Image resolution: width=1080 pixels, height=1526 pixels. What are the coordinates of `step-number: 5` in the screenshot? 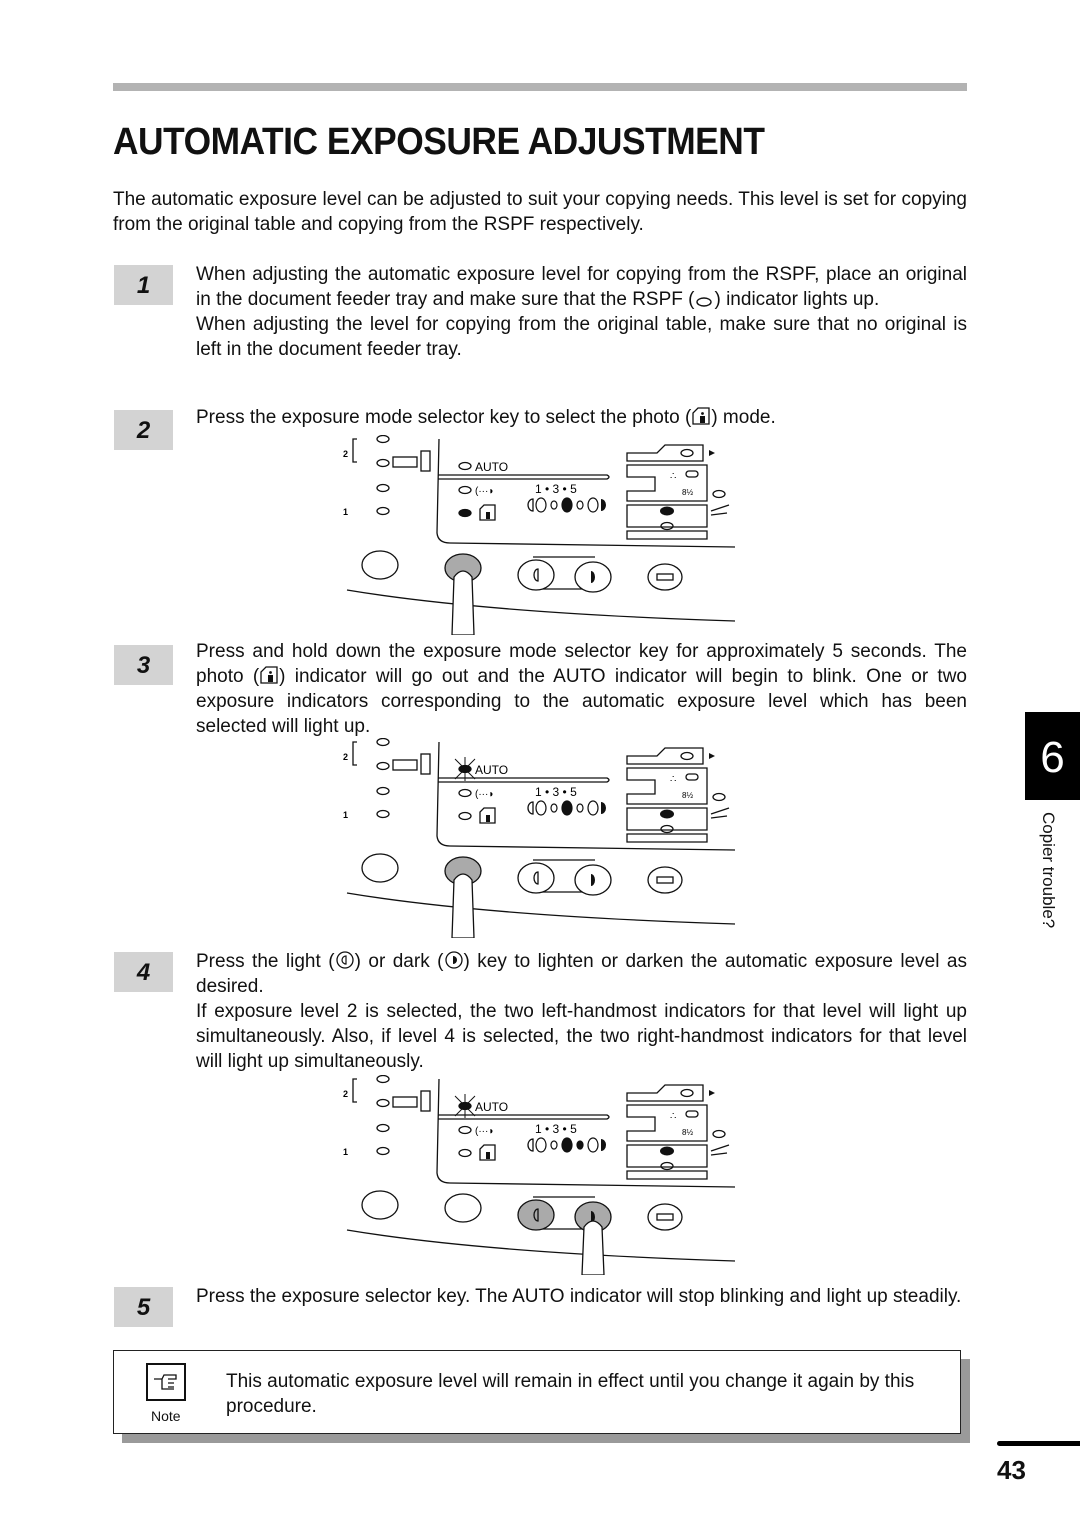 It's located at (143, 1307).